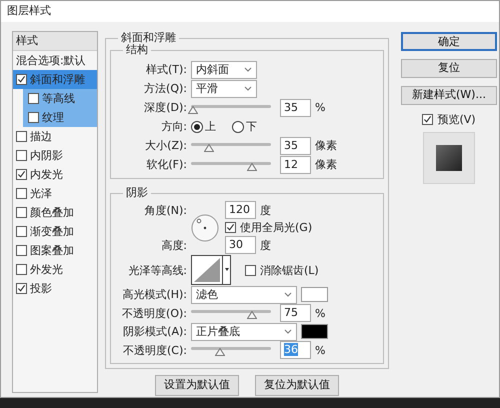  What do you see at coordinates (165, 69) in the screenshot?
I see `field-label: 样式(T):` at bounding box center [165, 69].